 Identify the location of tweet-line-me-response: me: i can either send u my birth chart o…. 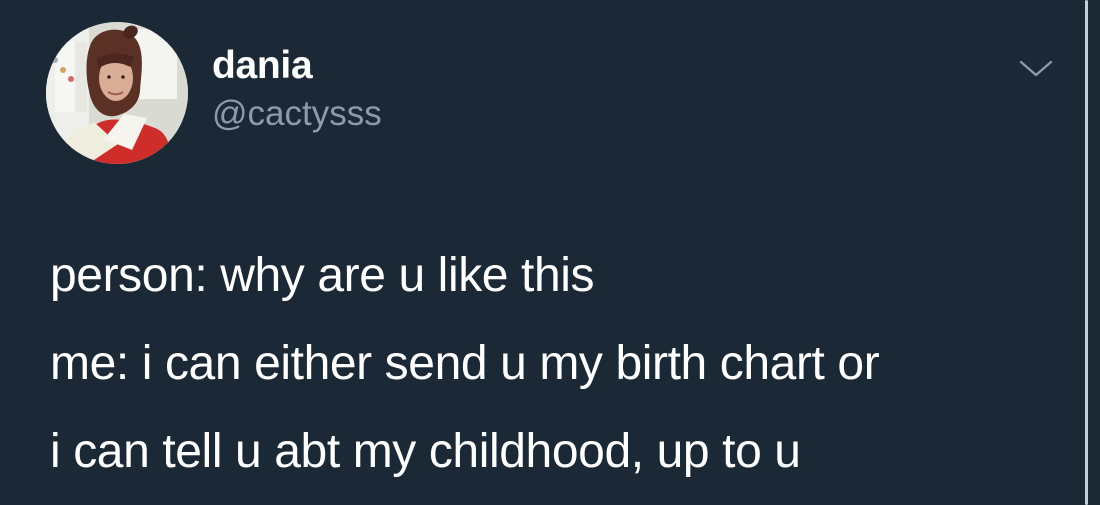
(465, 363).